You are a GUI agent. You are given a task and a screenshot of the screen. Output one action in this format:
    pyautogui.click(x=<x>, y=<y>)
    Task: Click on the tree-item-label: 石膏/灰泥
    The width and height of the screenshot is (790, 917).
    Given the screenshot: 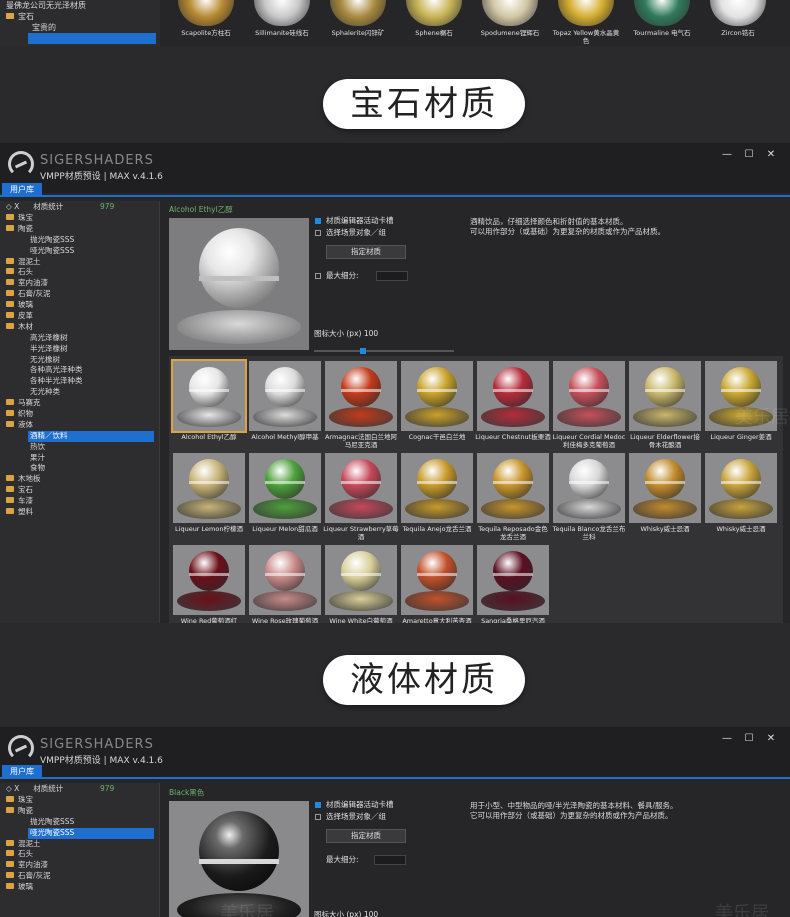 What is the action you would take?
    pyautogui.click(x=34, y=876)
    